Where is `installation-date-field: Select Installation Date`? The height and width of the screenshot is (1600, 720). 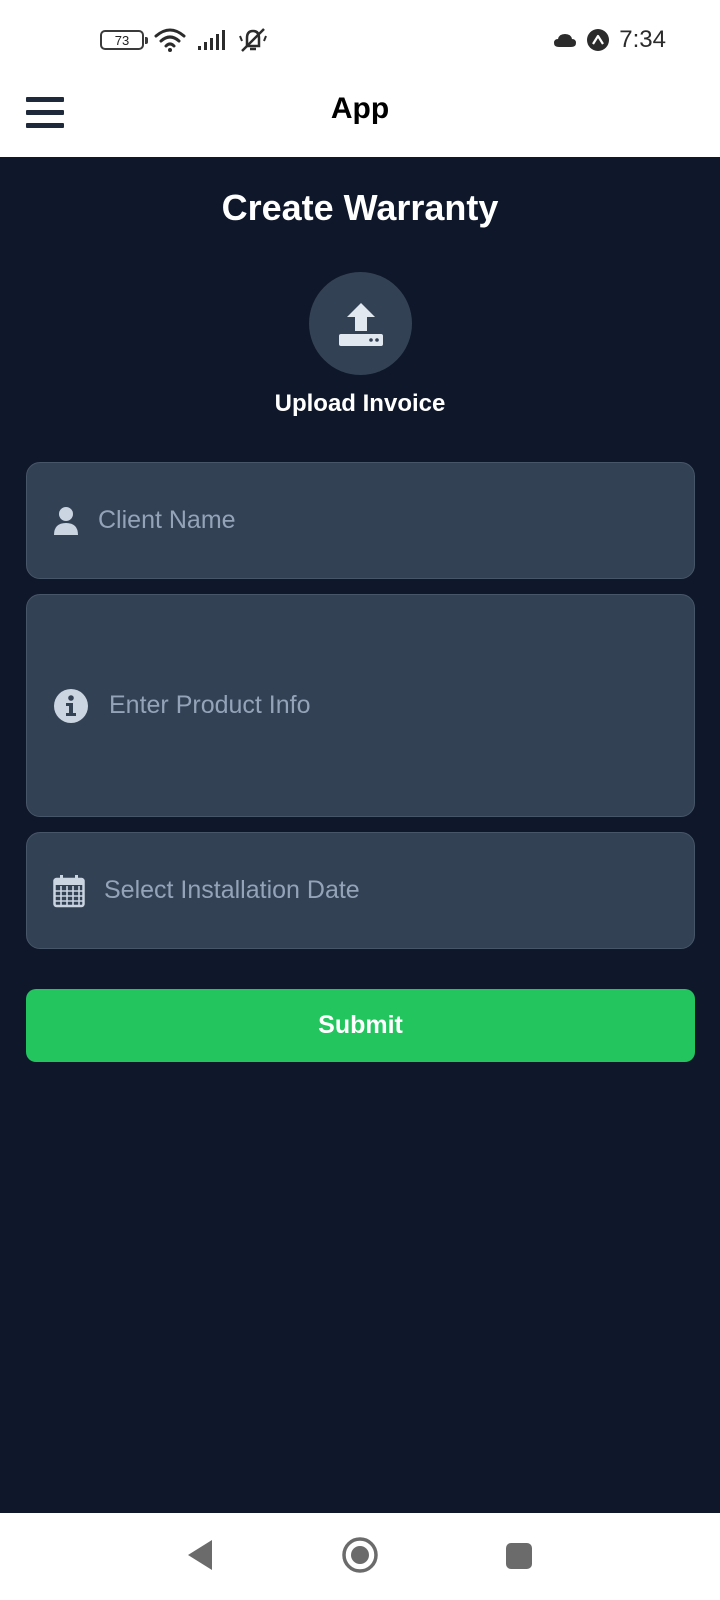
installation-date-field: Select Installation Date is located at coordinates (360, 890).